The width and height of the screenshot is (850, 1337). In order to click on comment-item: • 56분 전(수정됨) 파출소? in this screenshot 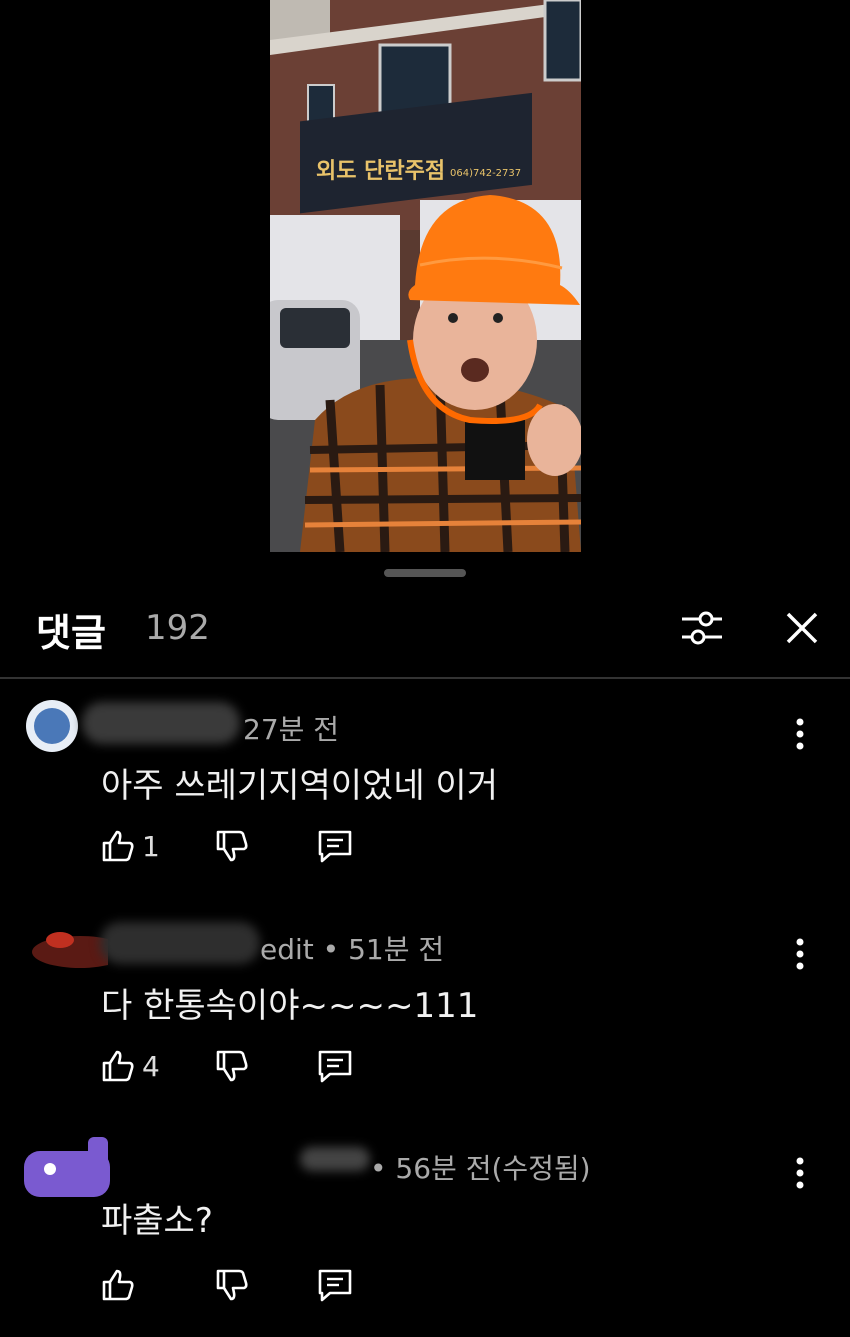, I will do `click(425, 1237)`.